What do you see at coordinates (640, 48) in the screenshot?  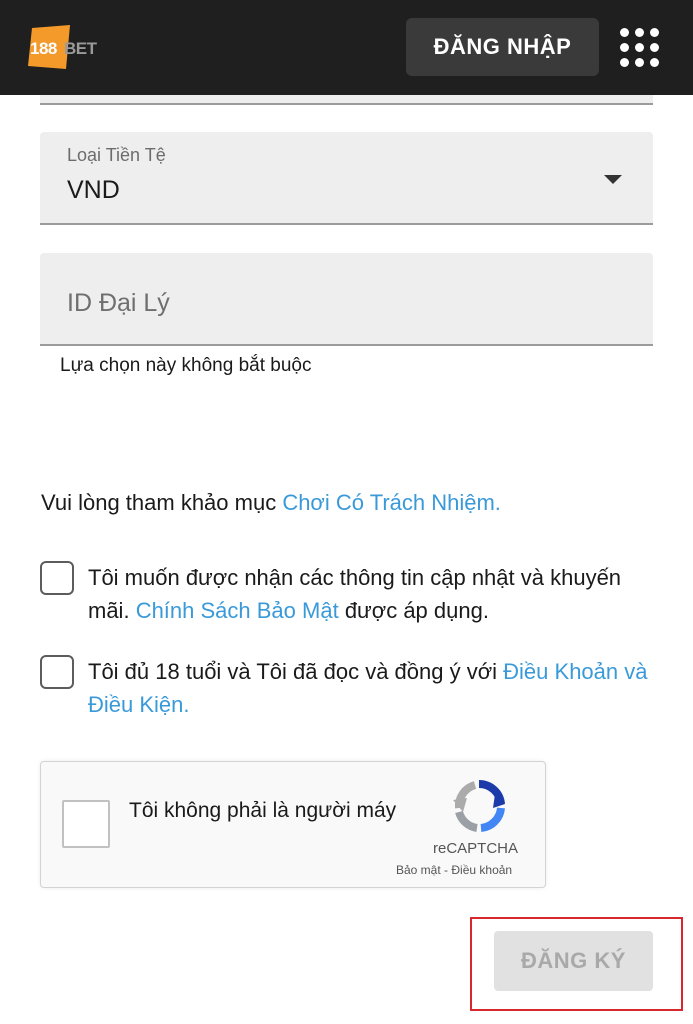 I see `grid-menu-icon` at bounding box center [640, 48].